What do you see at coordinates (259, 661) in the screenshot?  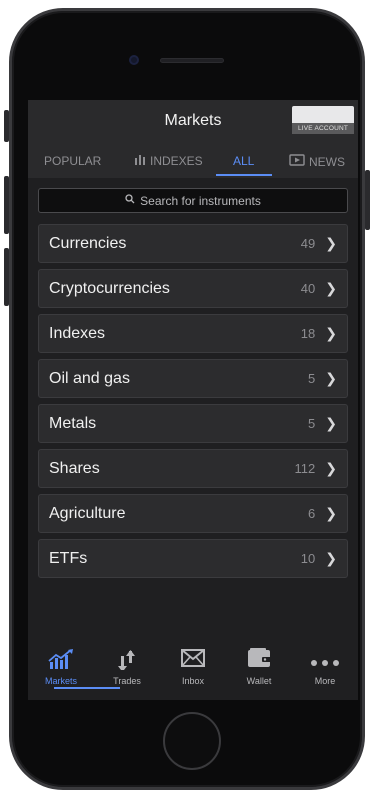 I see `wallet-icon` at bounding box center [259, 661].